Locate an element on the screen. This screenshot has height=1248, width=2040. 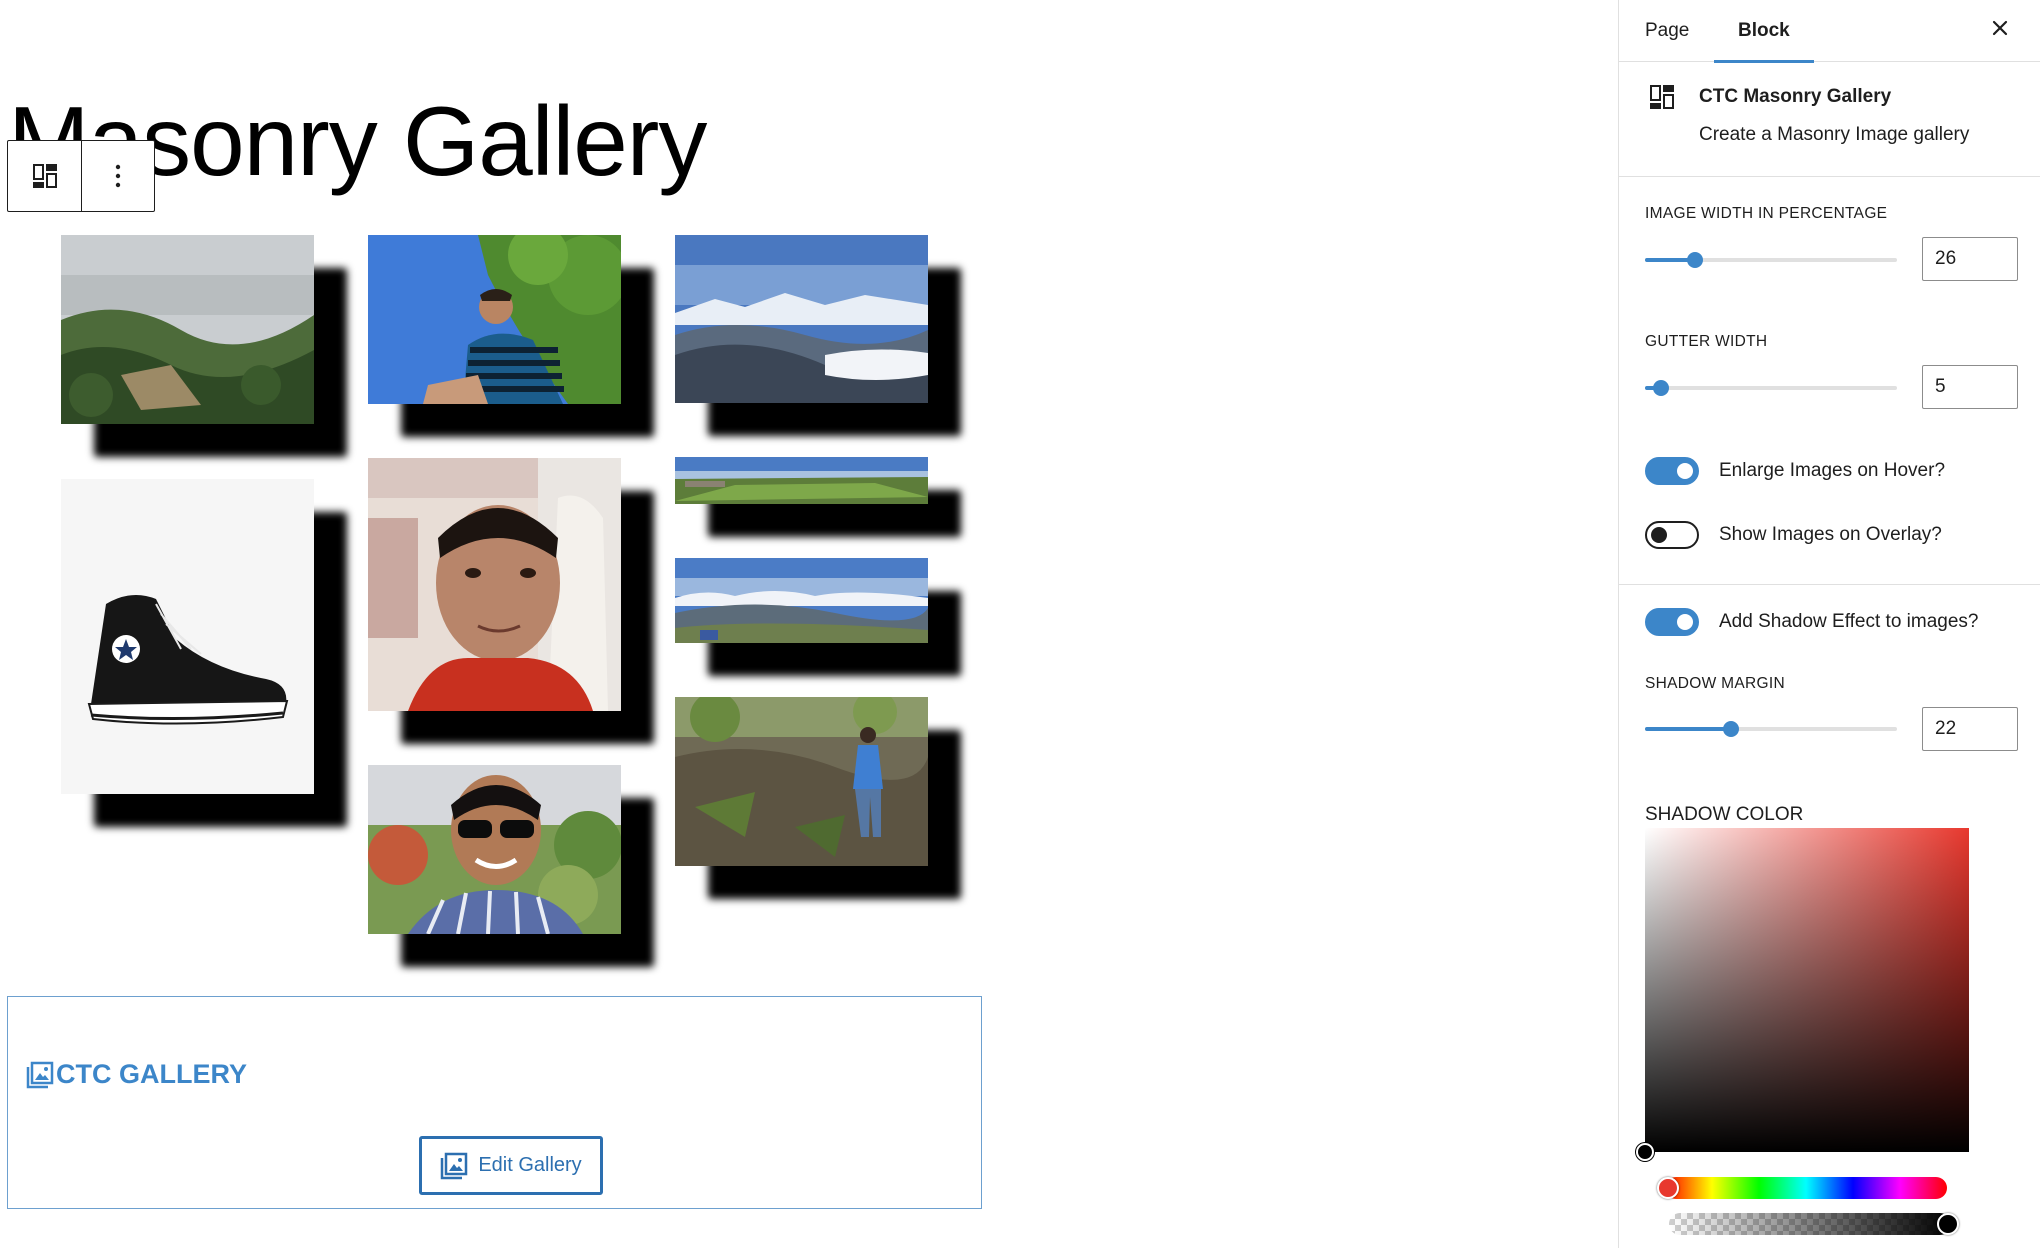
shadow-effect-toggle: Add Shadow Effect to images? is located at coordinates (1811, 622).